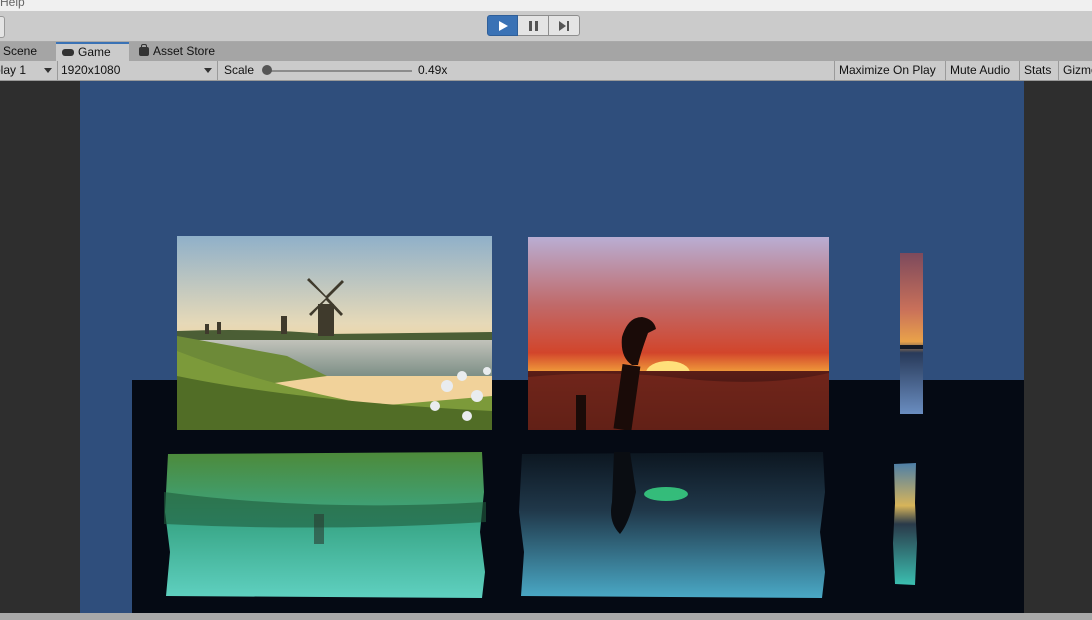  Describe the element at coordinates (13, 70) in the screenshot. I see `display-value: play 1` at that location.